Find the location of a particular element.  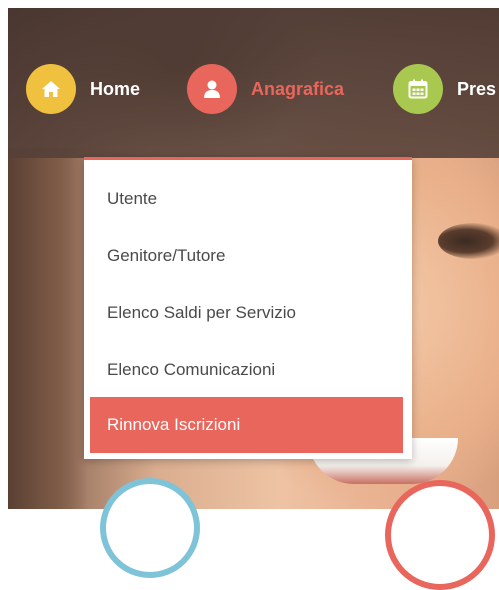

nav-label-home: Home is located at coordinates (115, 88).